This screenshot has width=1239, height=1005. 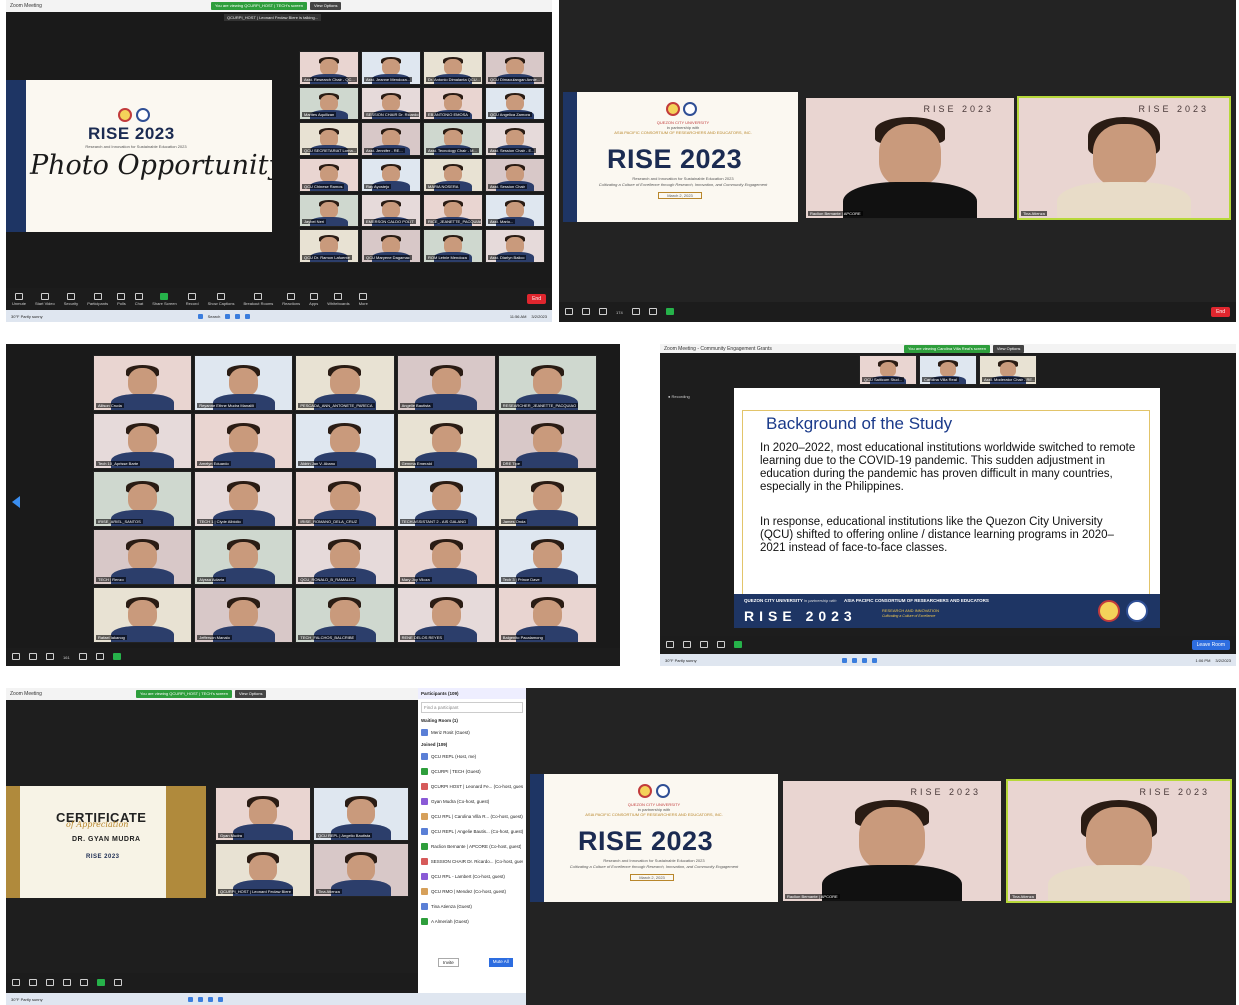 What do you see at coordinates (143, 557) in the screenshot?
I see `participant-tile: TECH | Renzo` at bounding box center [143, 557].